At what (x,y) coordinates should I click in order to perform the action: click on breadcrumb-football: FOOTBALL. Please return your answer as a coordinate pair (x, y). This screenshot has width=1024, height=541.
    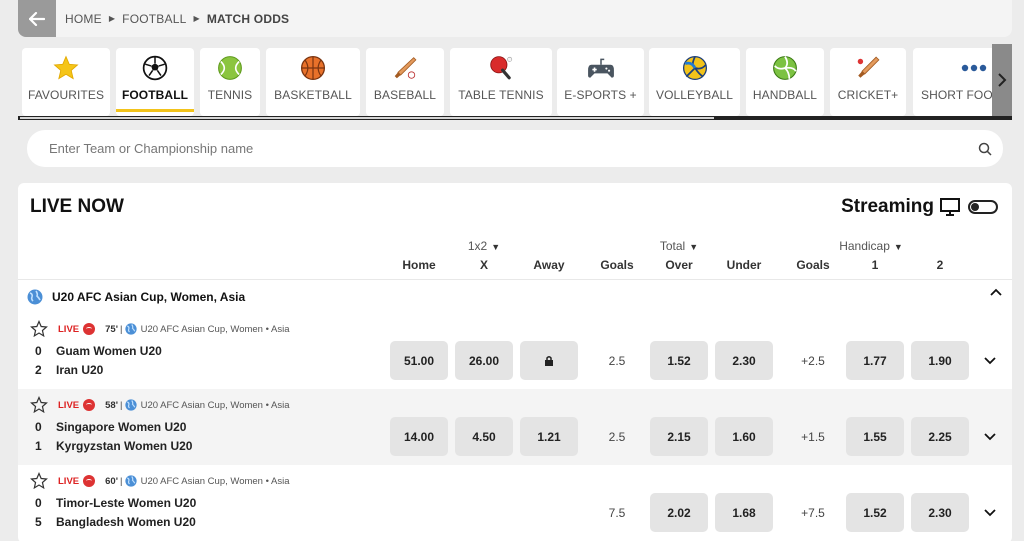
    Looking at the image, I should click on (154, 19).